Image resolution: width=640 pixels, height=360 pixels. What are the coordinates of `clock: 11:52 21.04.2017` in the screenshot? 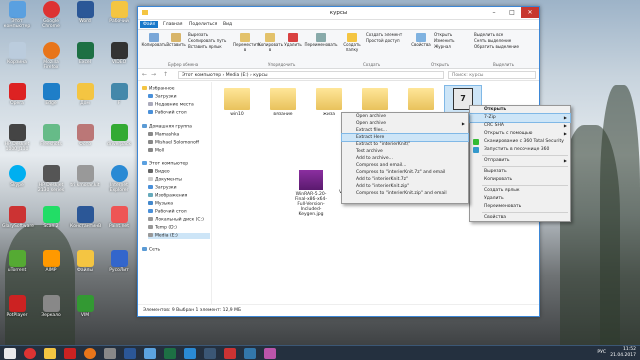 It's located at (623, 353).